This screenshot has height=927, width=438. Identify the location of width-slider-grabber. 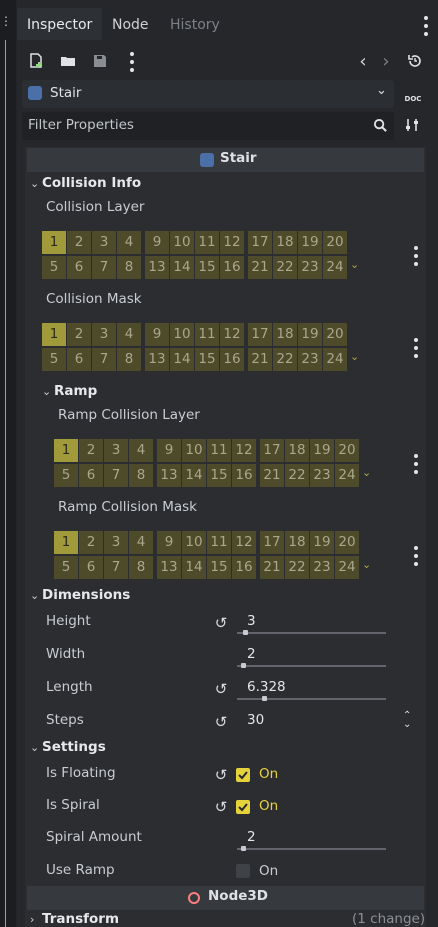
(244, 665).